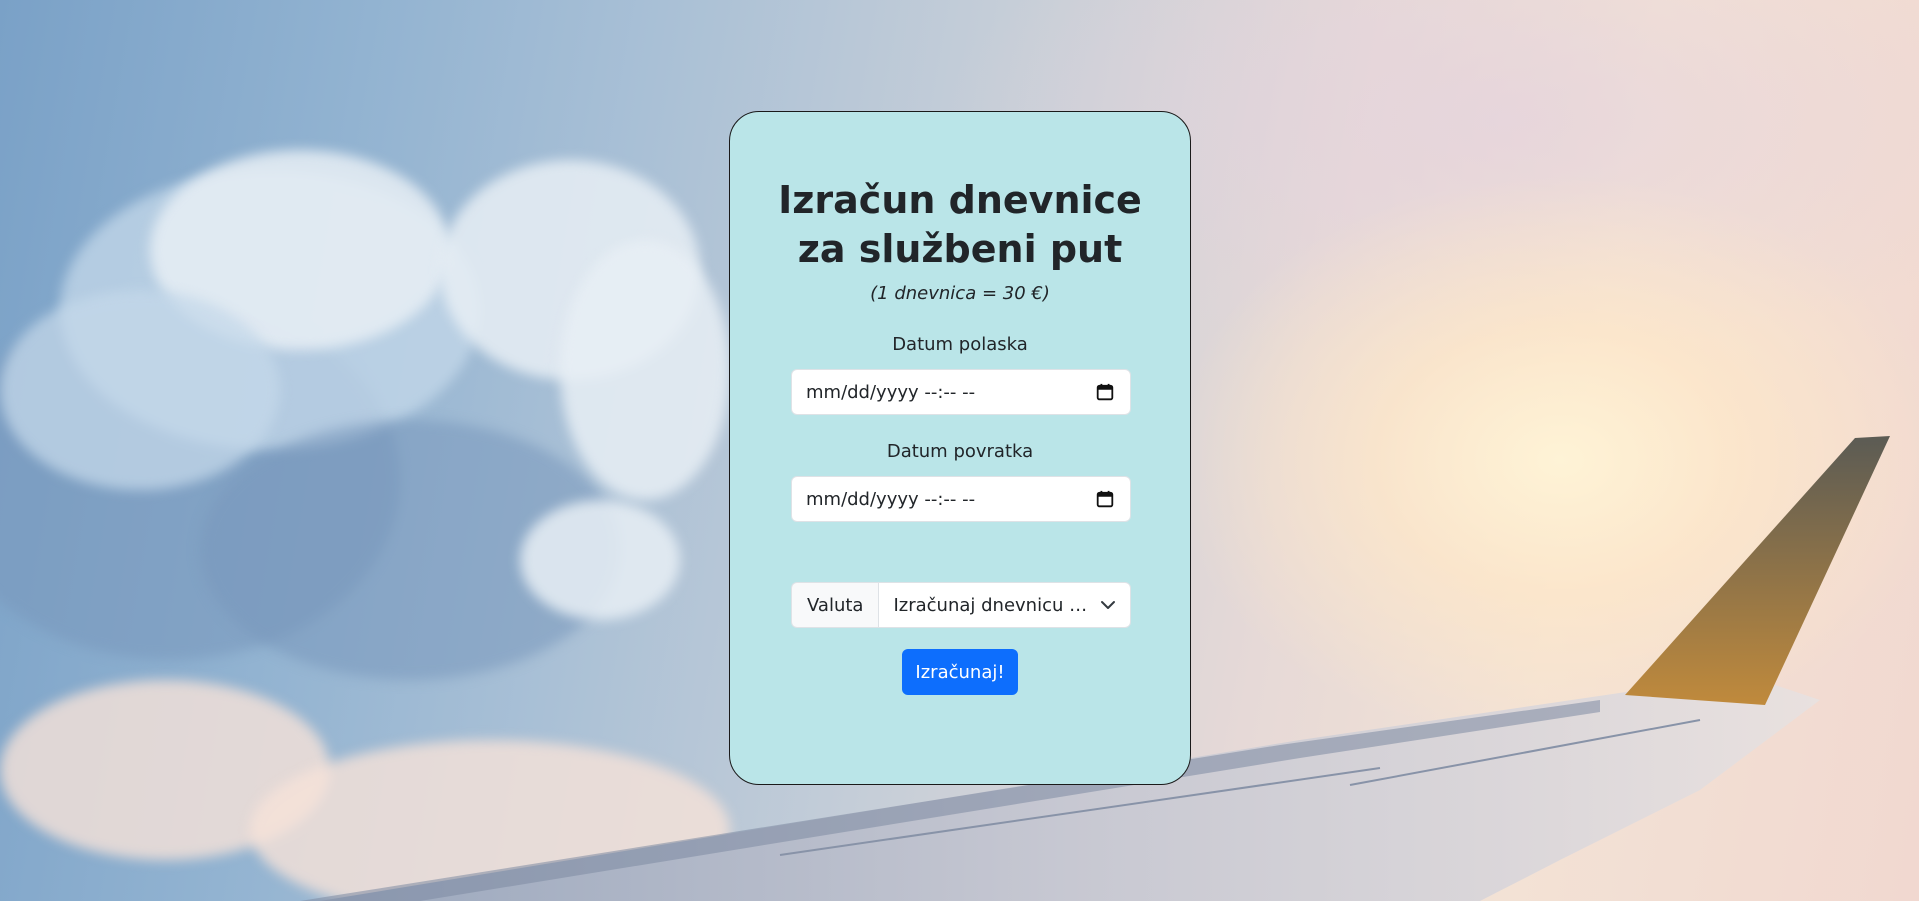 Image resolution: width=1919 pixels, height=901 pixels. I want to click on chevron-down-icon, so click(1108, 605).